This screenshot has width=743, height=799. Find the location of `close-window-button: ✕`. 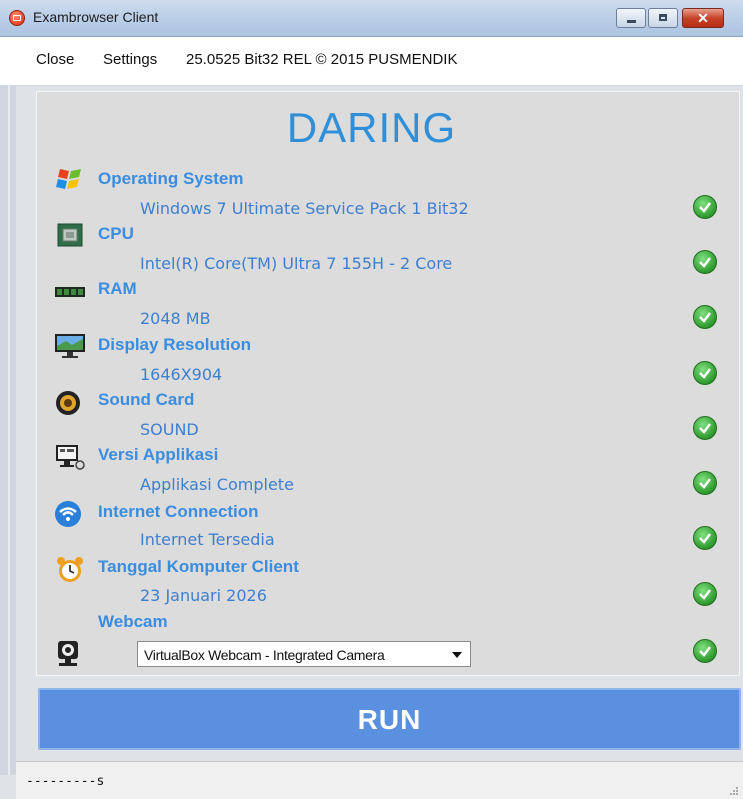

close-window-button: ✕ is located at coordinates (703, 18).